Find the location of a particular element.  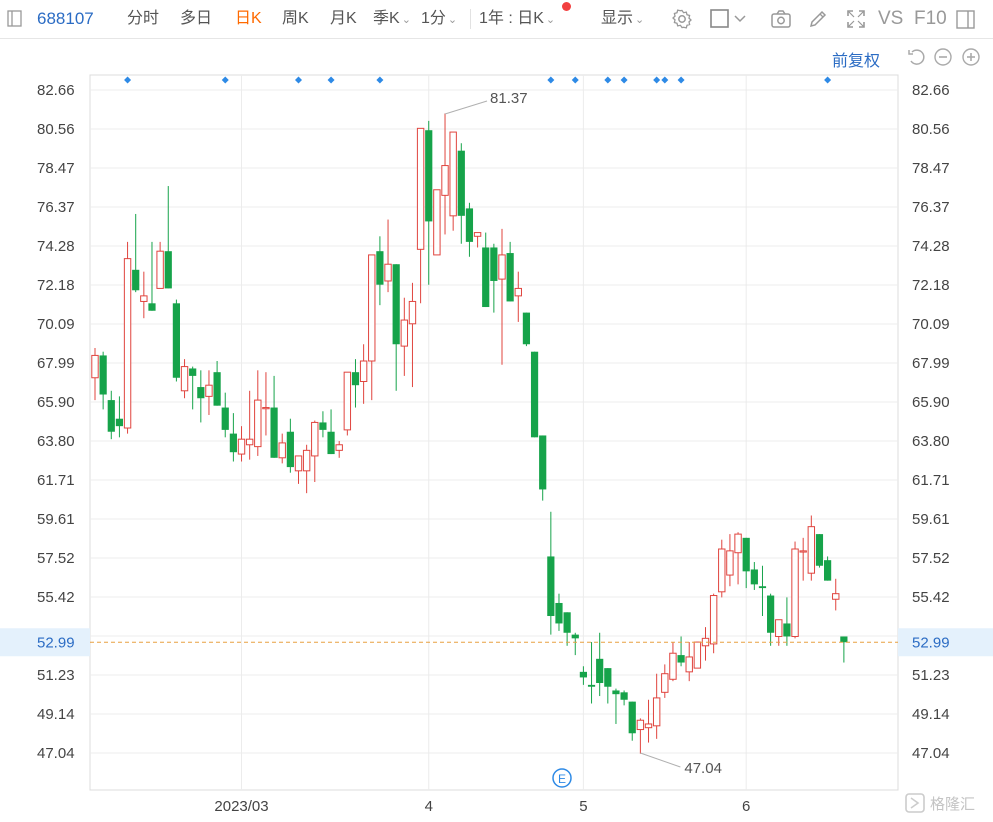

y-tick-label-left: 82.66 is located at coordinates (56, 90).